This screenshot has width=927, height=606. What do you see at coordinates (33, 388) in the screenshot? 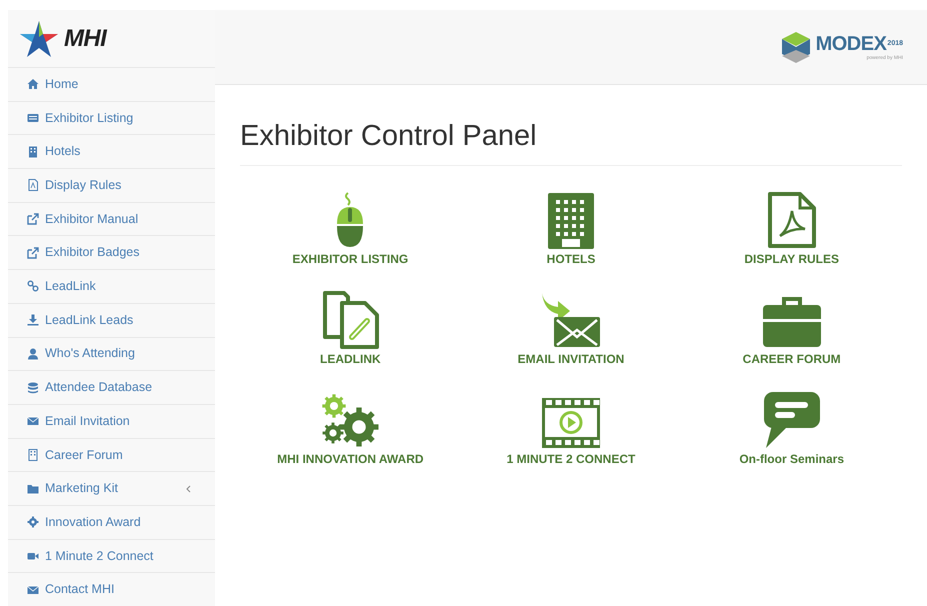
I see `database-icon` at bounding box center [33, 388].